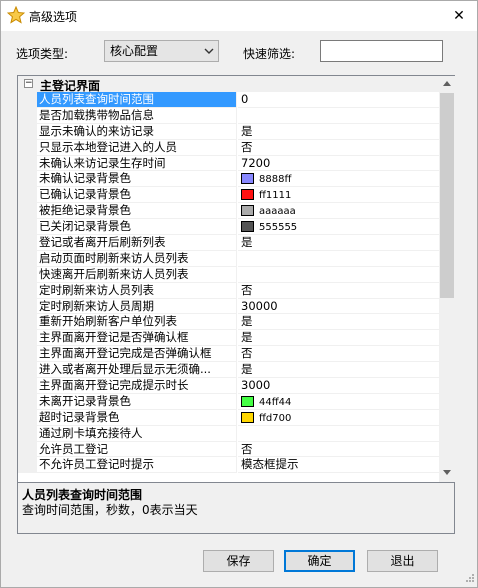  I want to click on property-row: 被拒绝记录背景色 aaaaaa, so click(228, 211).